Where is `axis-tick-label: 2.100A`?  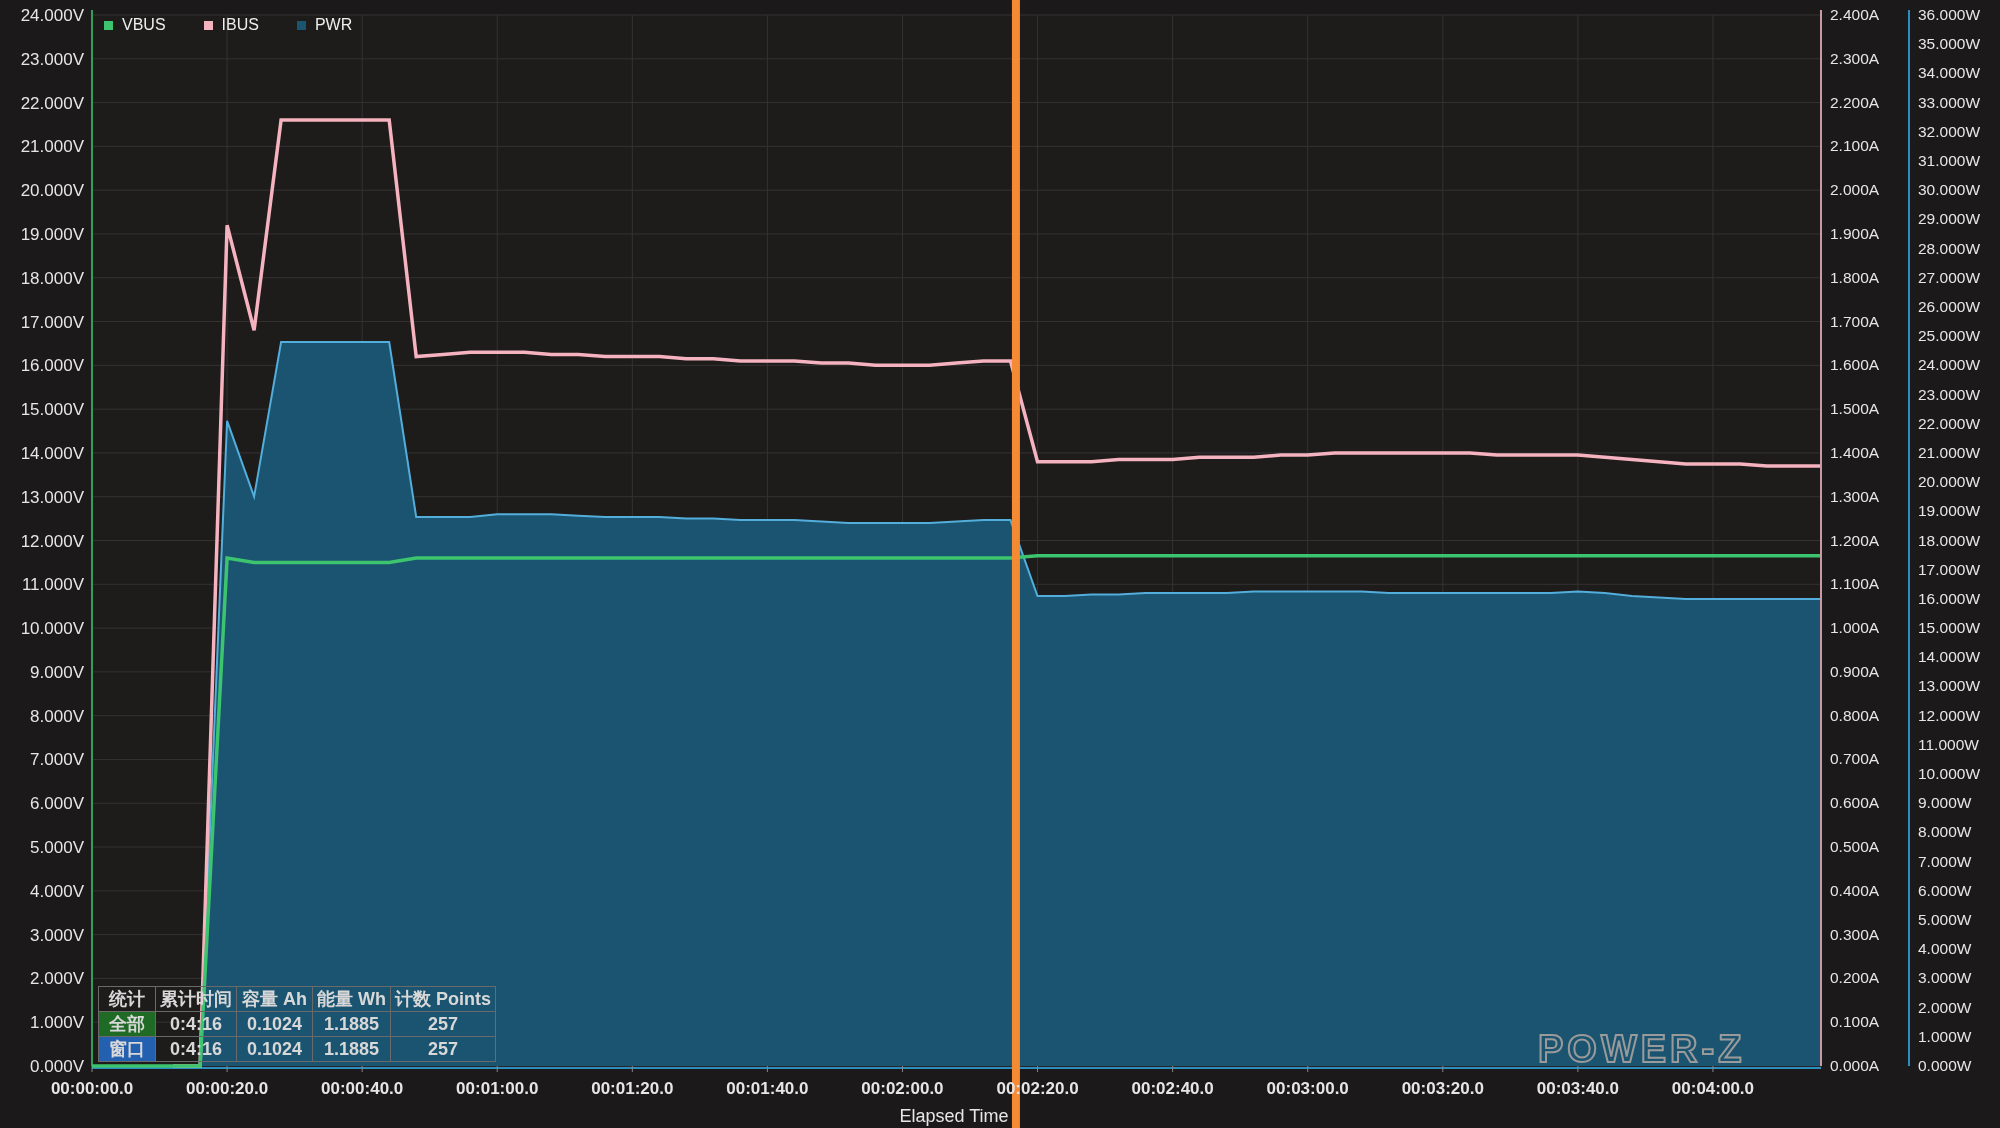
axis-tick-label: 2.100A is located at coordinates (1855, 146).